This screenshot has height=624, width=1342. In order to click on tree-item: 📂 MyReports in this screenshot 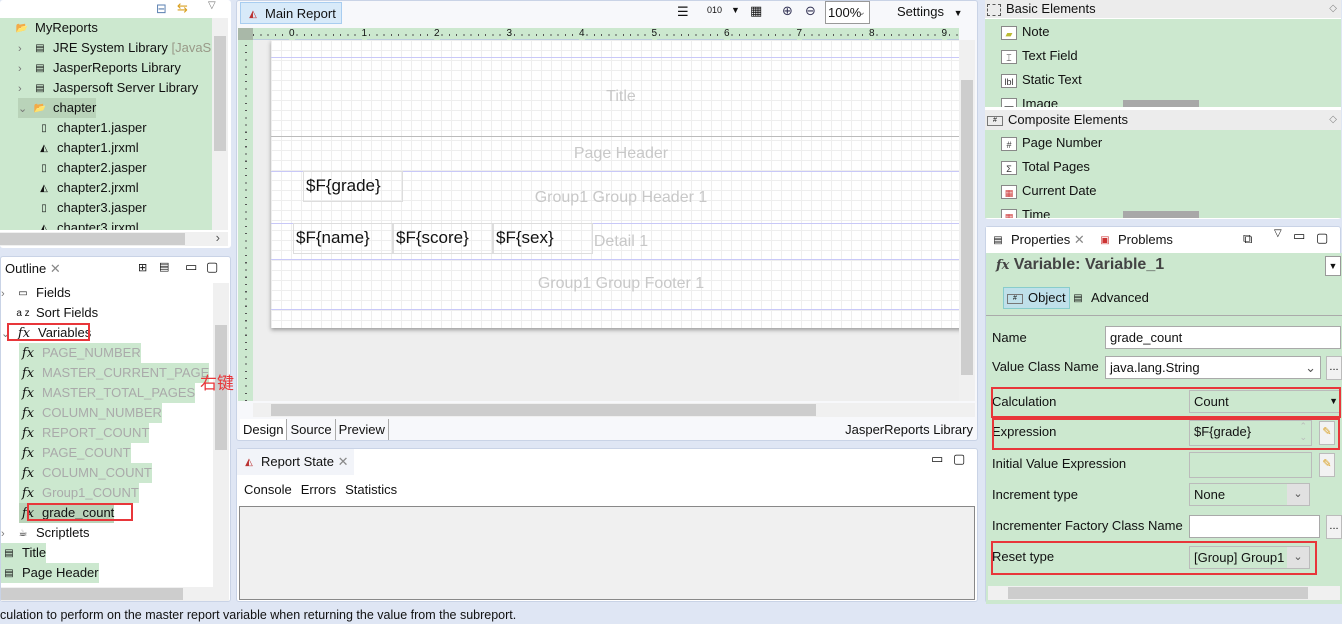, I will do `click(49, 28)`.